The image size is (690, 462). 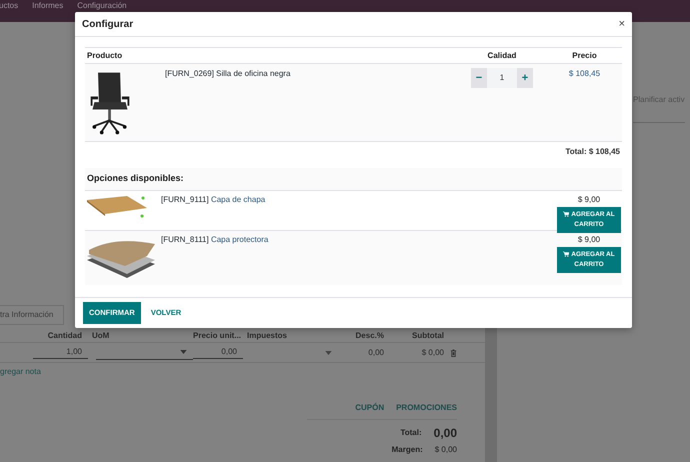 I want to click on close-button: ×, so click(x=621, y=24).